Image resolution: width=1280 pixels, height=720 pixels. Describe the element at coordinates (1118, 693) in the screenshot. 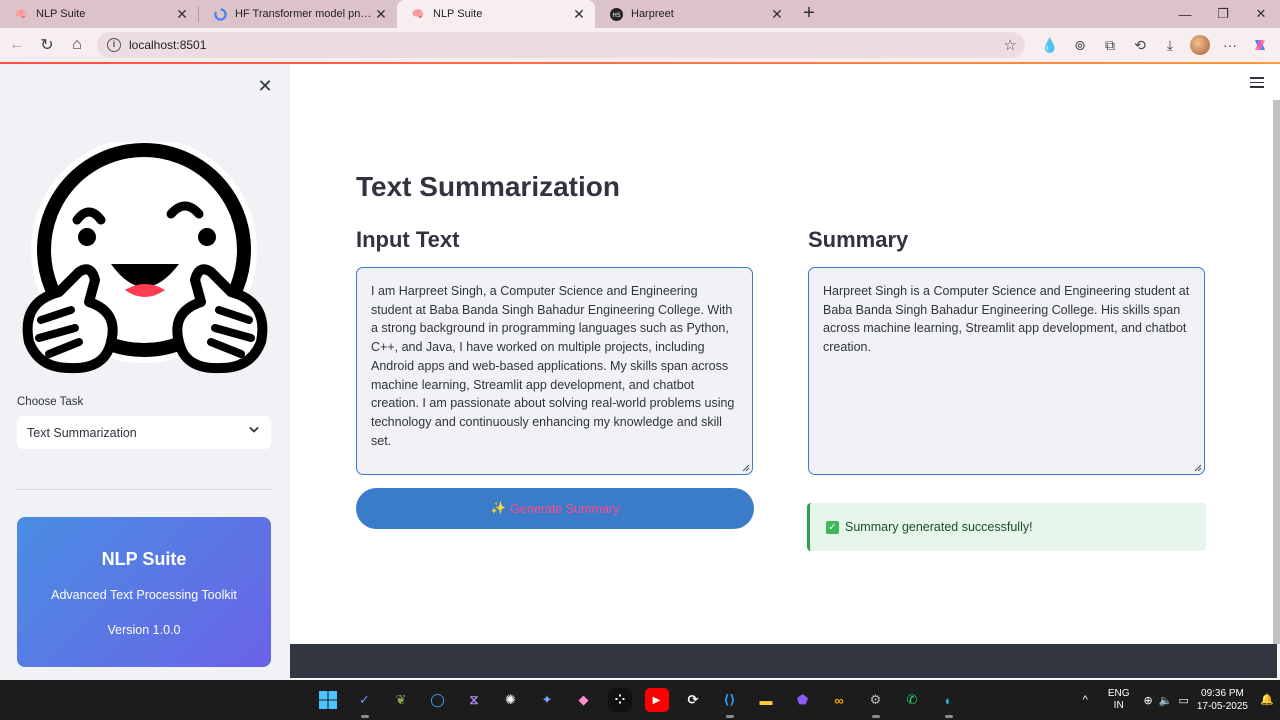

I see `lang-code: ENG` at that location.